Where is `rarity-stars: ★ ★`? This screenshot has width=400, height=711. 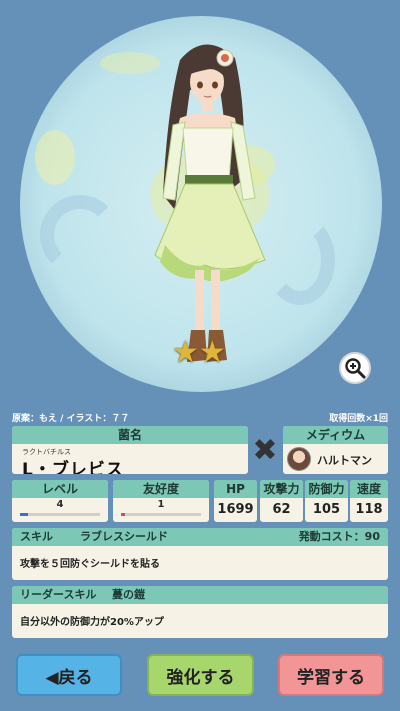
rarity-stars: ★ ★ is located at coordinates (199, 353).